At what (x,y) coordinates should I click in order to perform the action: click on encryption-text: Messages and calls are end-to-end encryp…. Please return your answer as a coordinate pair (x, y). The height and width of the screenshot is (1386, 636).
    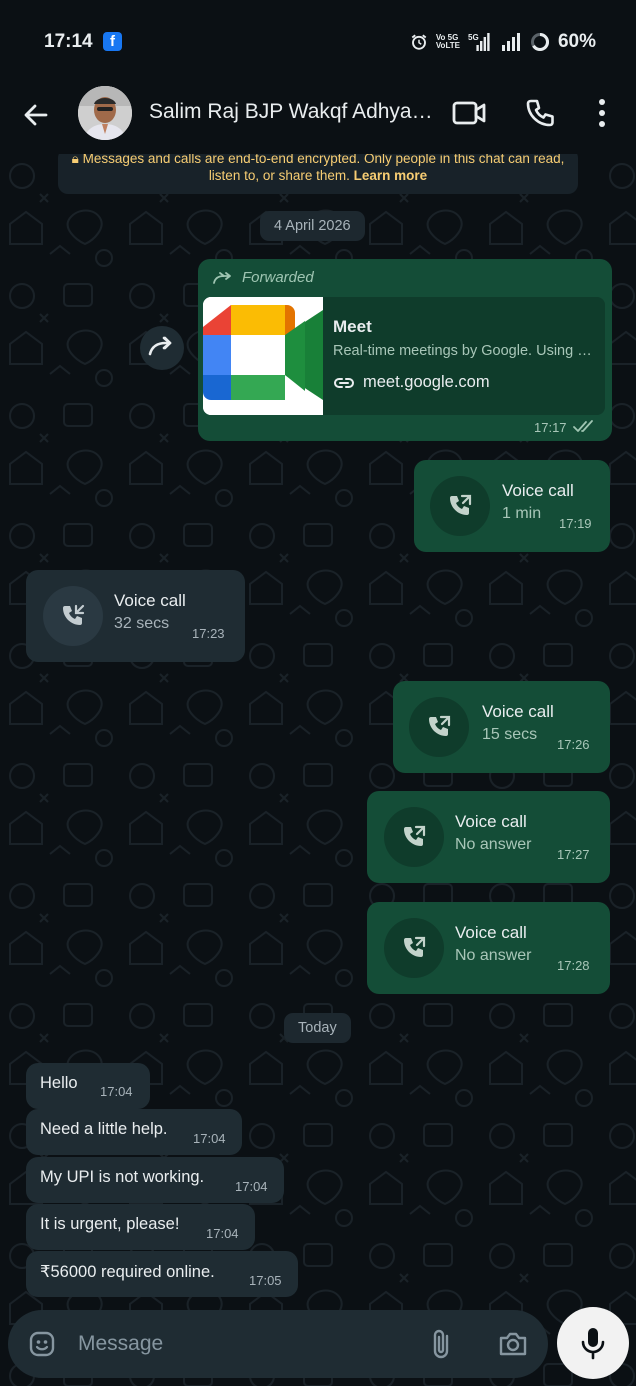
    Looking at the image, I should click on (323, 168).